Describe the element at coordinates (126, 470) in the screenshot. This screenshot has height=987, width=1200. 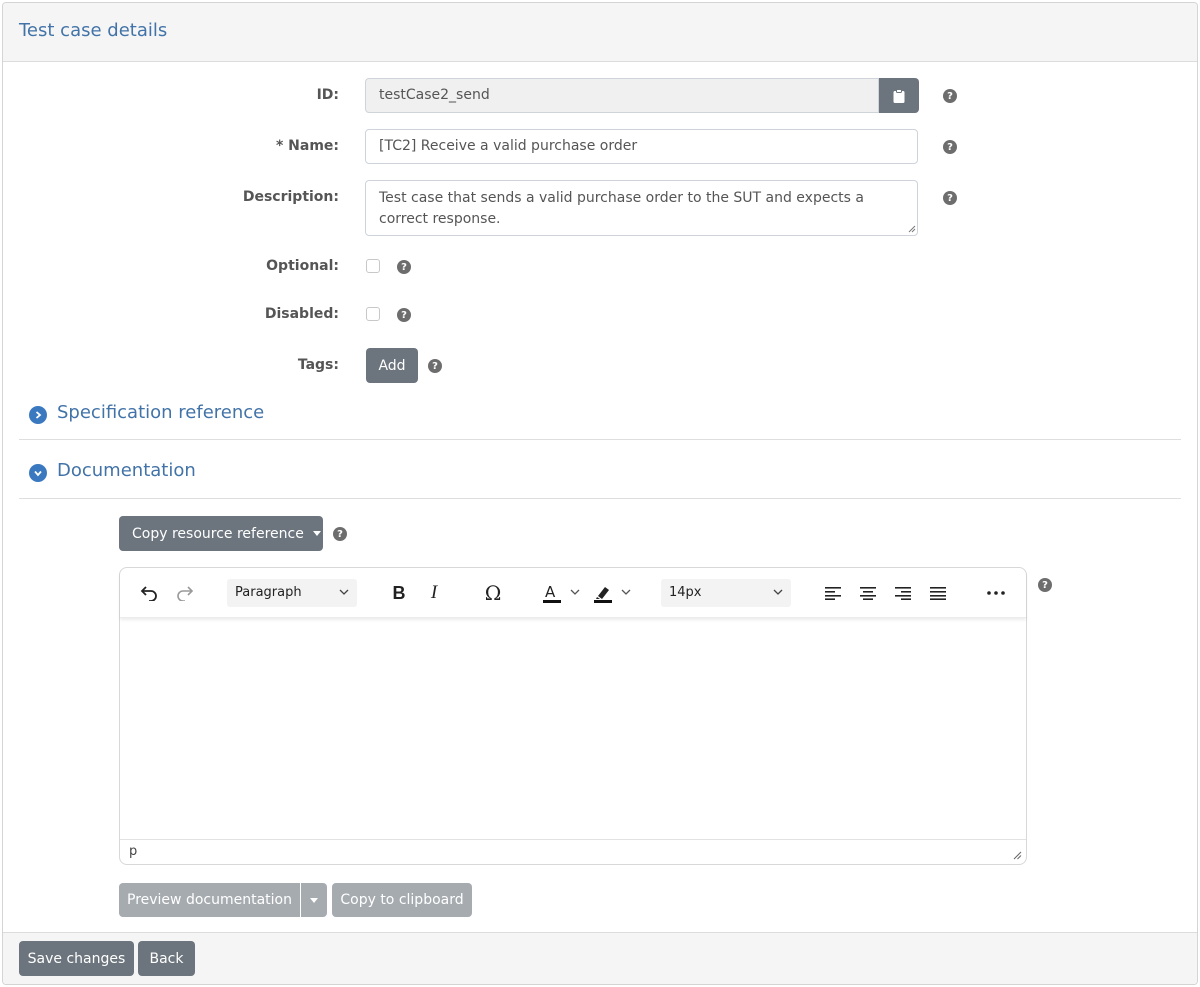
I see `documentation-title: Documentation` at that location.